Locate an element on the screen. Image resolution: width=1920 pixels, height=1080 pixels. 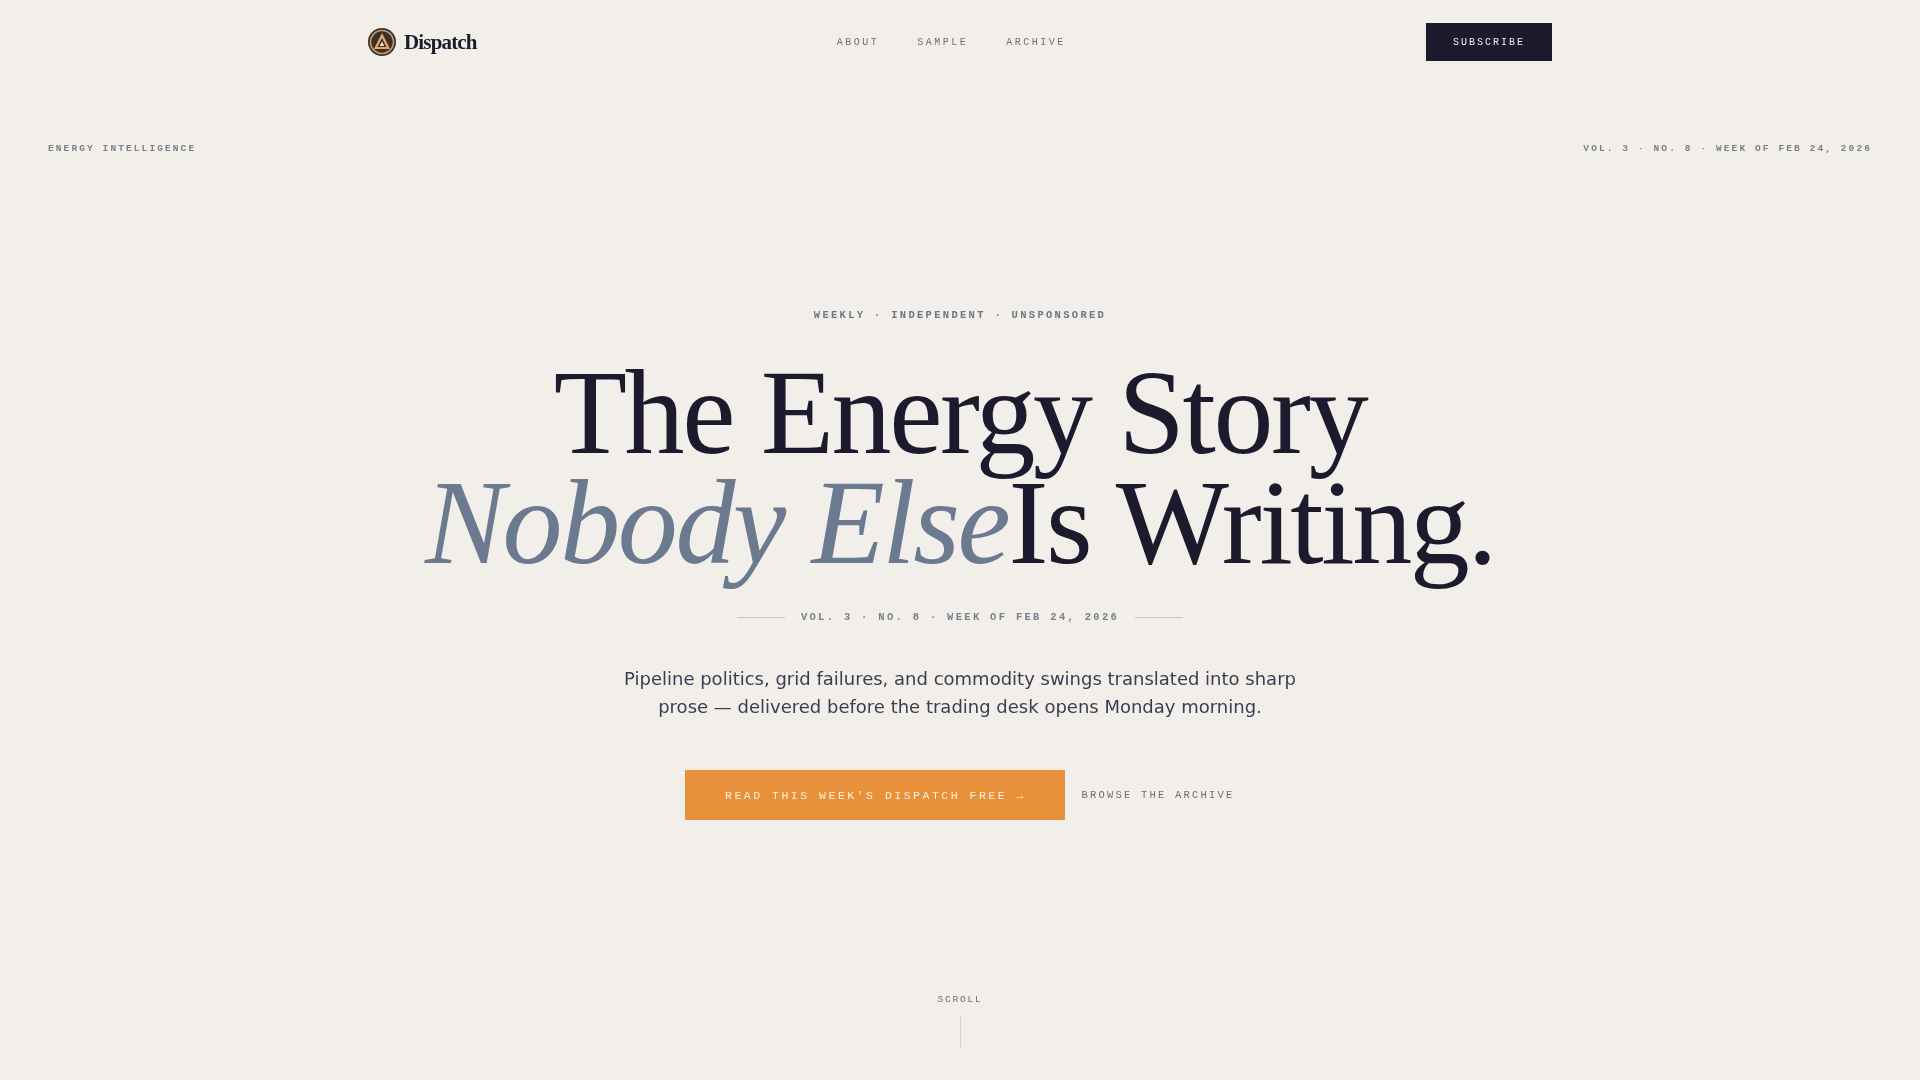
section-label: ENERGY INTELLIGENCE is located at coordinates (122, 149).